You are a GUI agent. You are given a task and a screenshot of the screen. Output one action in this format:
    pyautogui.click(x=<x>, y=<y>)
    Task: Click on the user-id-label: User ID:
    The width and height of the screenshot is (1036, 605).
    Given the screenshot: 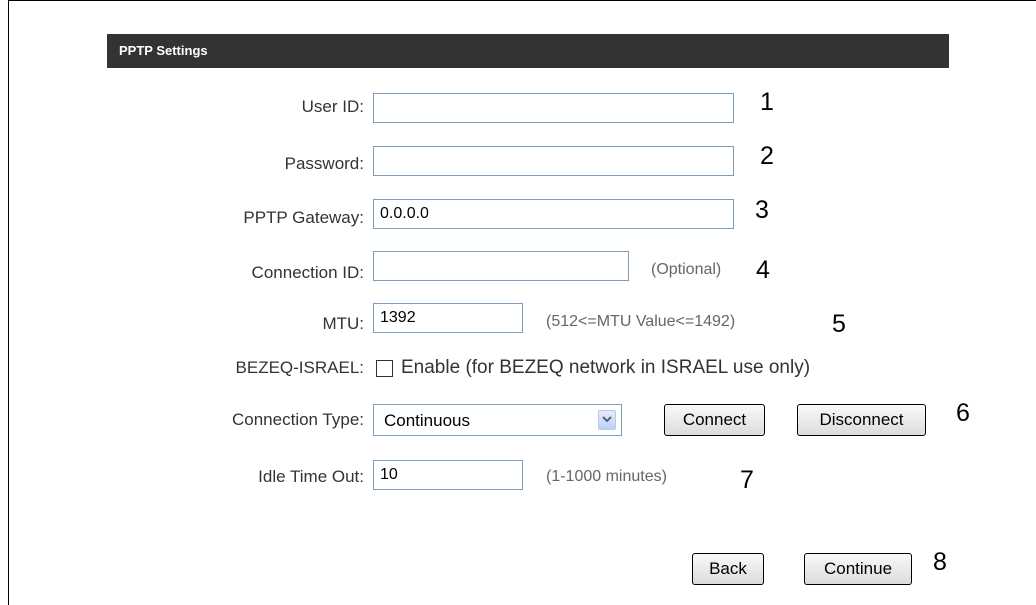 What is the action you would take?
    pyautogui.click(x=332, y=106)
    